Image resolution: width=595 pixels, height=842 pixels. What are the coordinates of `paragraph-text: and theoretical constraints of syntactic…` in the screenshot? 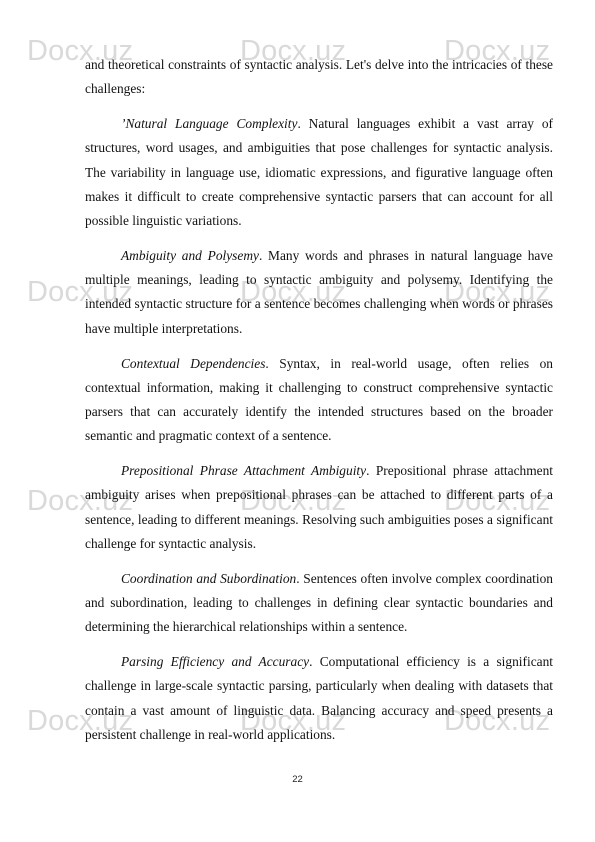 It's located at (319, 77).